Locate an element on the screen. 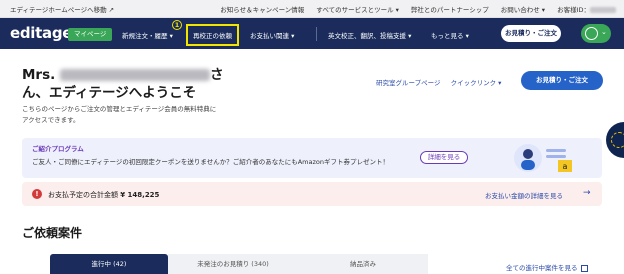 This screenshot has height=274, width=624. chevron-down-icon: ⌄ is located at coordinates (604, 32).